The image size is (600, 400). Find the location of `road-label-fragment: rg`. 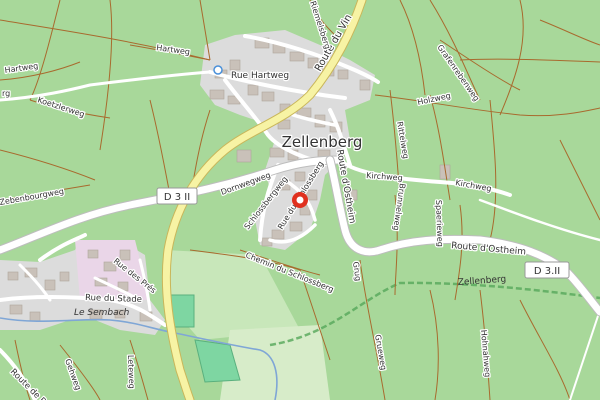

road-label-fragment: rg is located at coordinates (6, 93).